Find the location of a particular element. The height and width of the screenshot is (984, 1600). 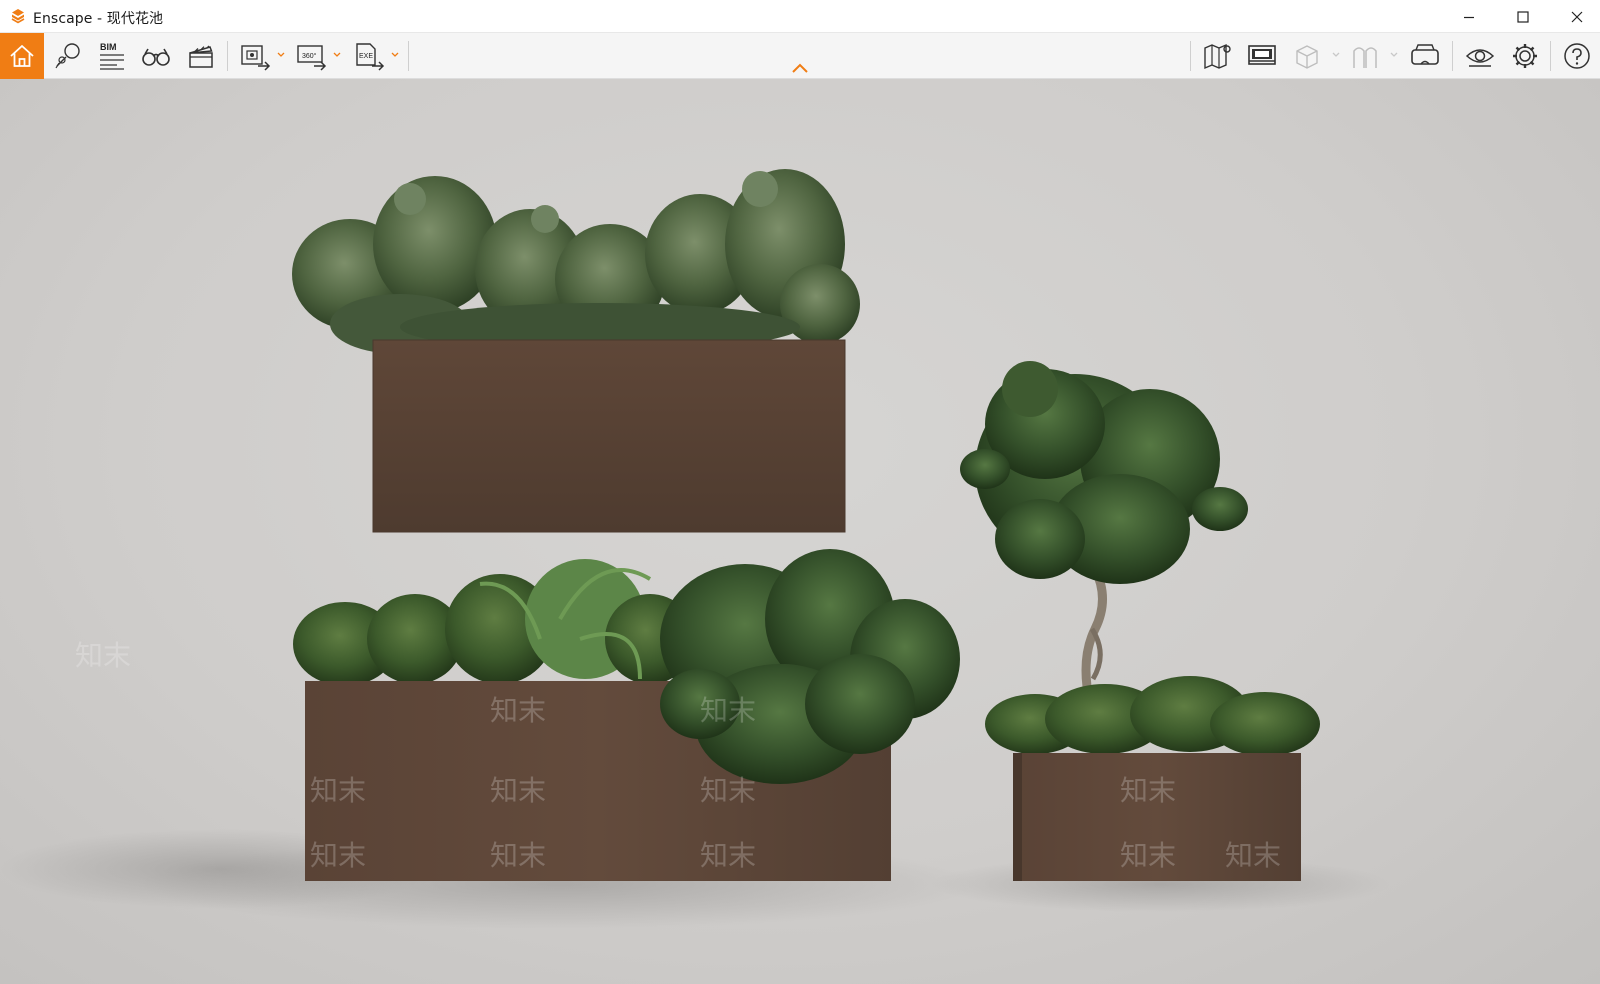

home-button is located at coordinates (22, 56).